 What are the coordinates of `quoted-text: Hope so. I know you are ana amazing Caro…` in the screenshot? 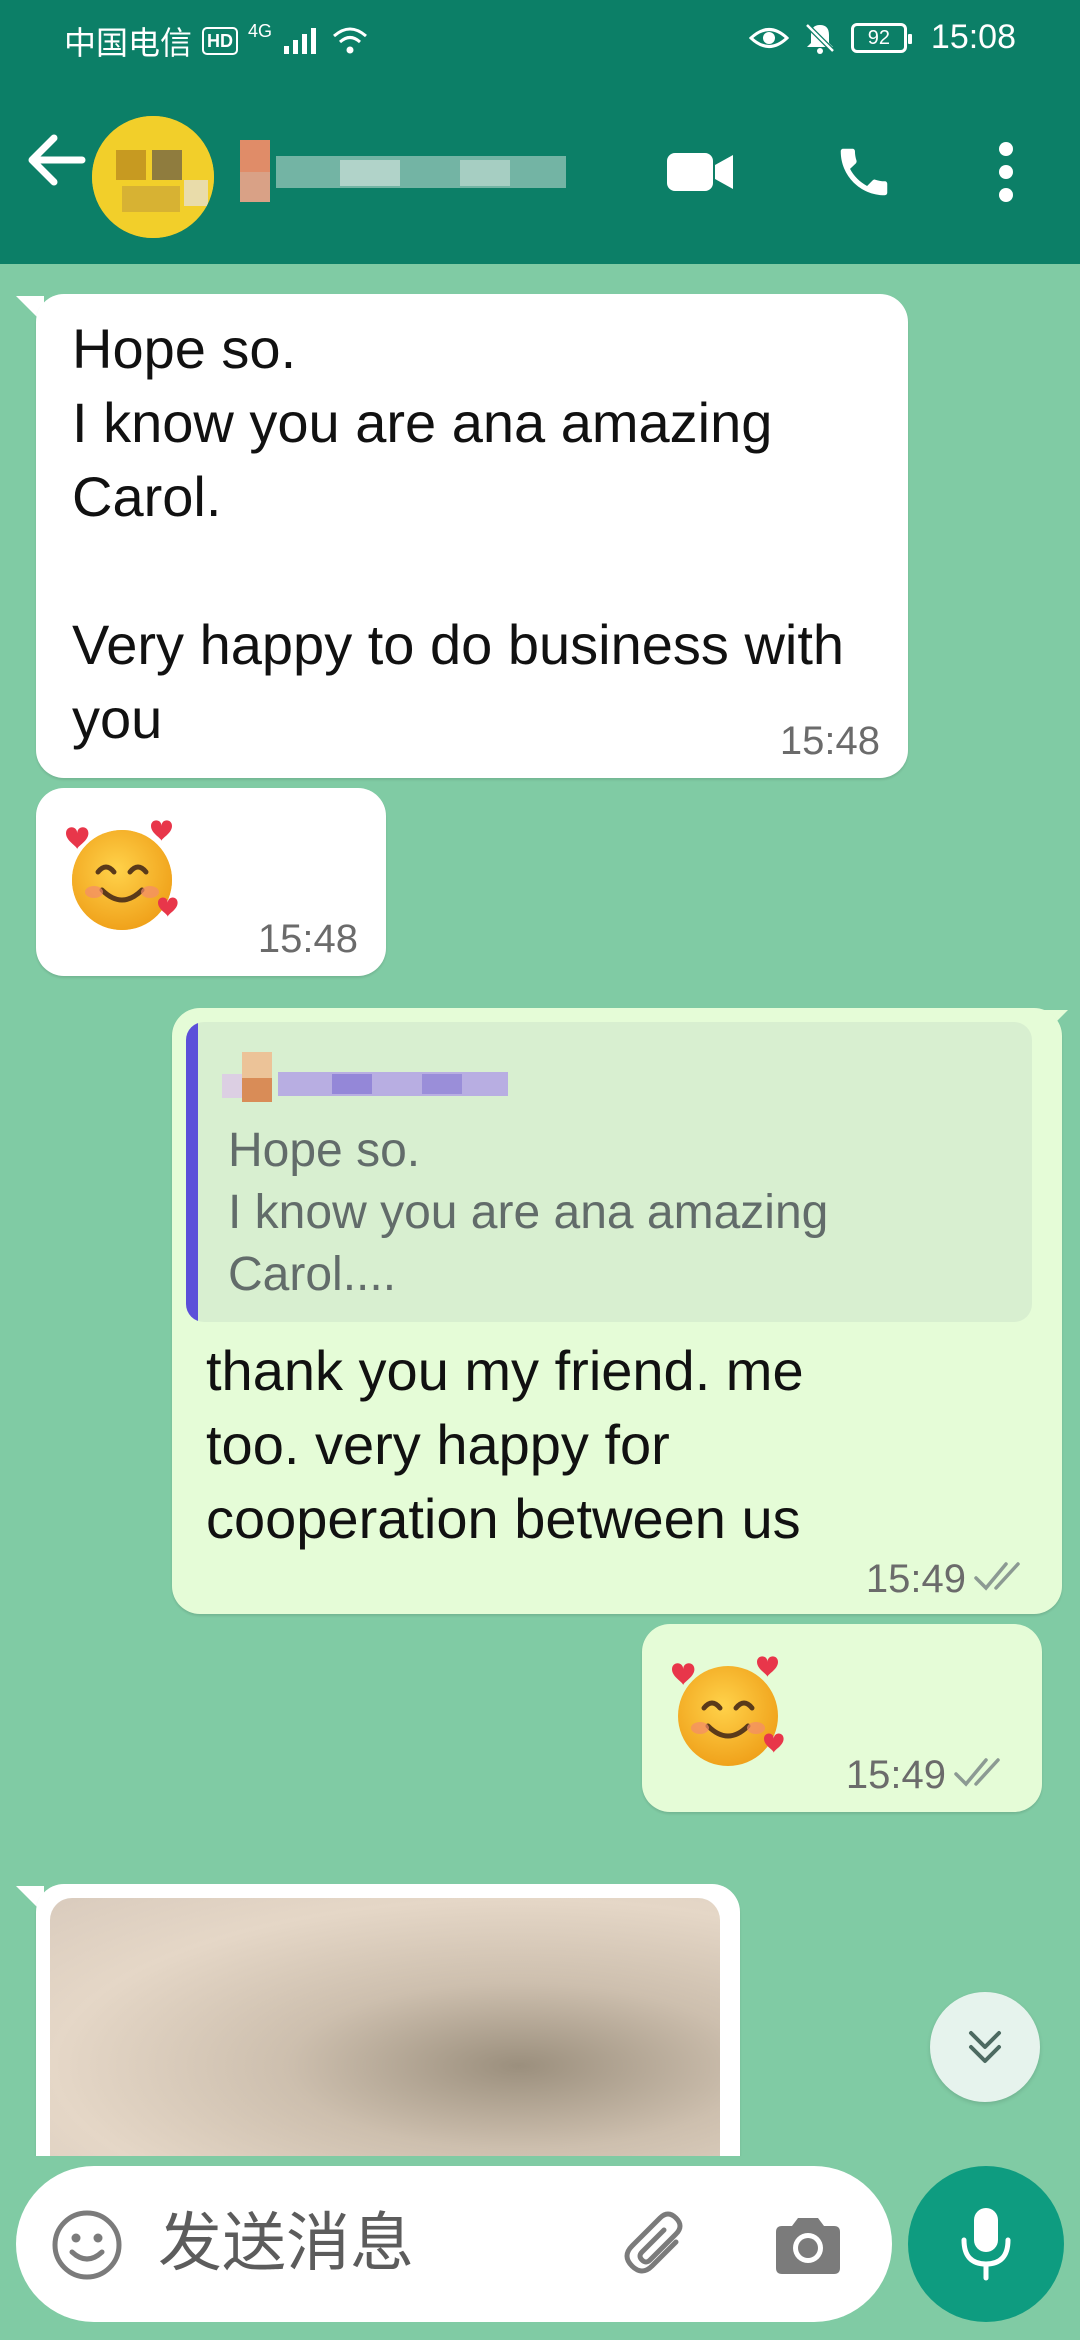 It's located at (528, 1212).